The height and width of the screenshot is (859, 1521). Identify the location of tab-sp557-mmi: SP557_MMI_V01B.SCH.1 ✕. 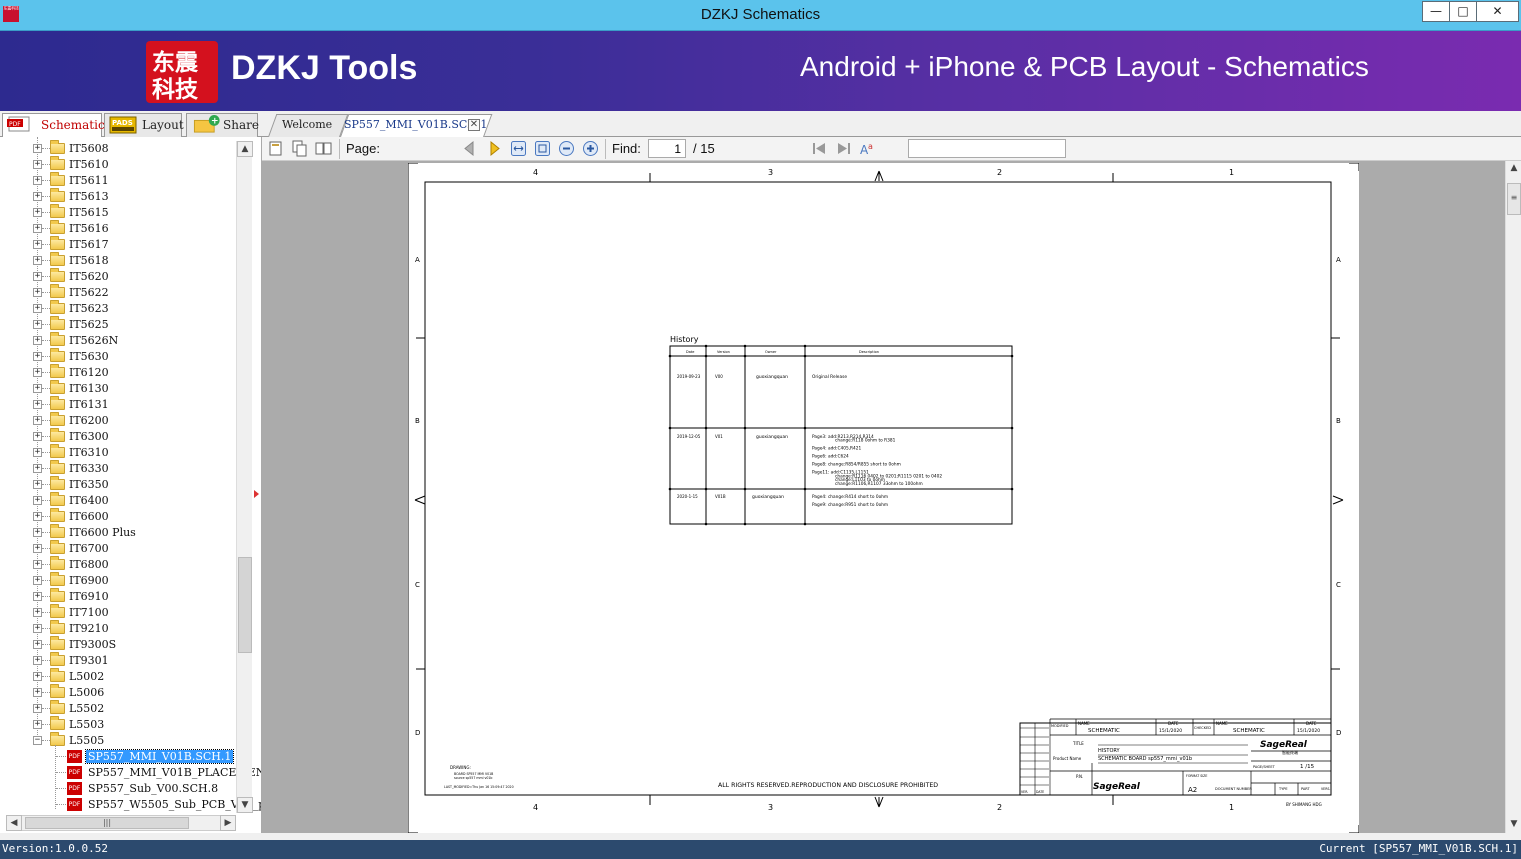
(416, 125).